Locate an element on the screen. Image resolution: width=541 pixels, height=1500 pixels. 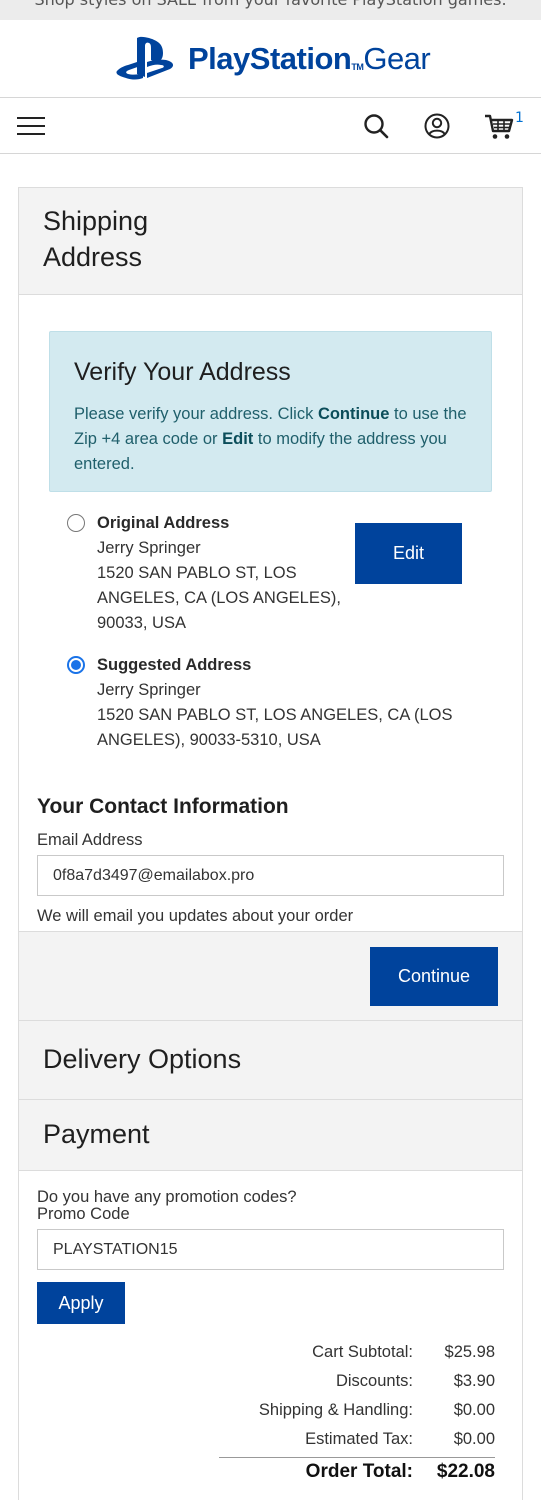
playstation-gear-logo: PlayStationTMGear is located at coordinates (273, 59).